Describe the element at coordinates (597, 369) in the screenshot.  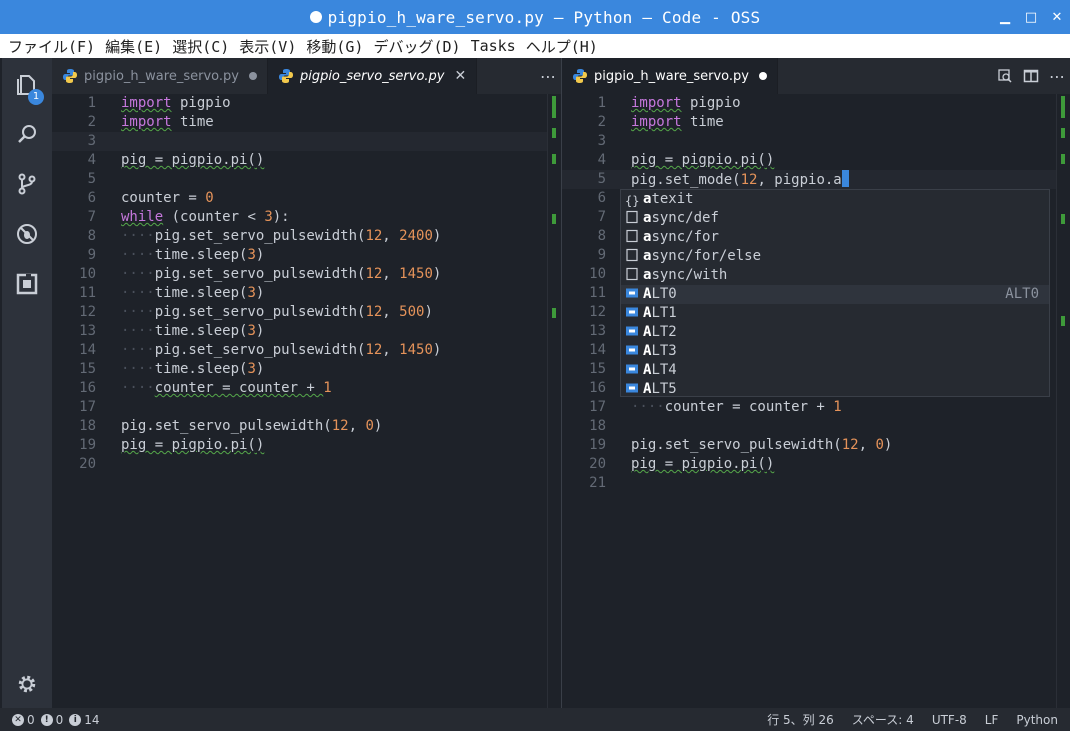
I see `line-number: 15` at that location.